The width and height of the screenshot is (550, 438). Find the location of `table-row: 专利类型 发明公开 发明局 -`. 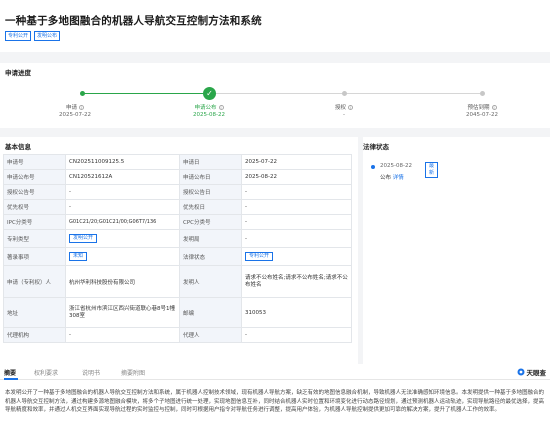

table-row: 专利类型 发明公开 发明局 - is located at coordinates (177, 238).